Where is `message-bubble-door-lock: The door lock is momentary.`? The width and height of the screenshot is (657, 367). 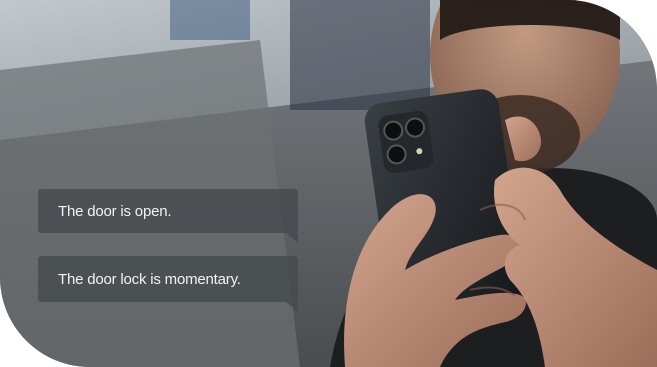
message-bubble-door-lock: The door lock is momentary. is located at coordinates (168, 284).